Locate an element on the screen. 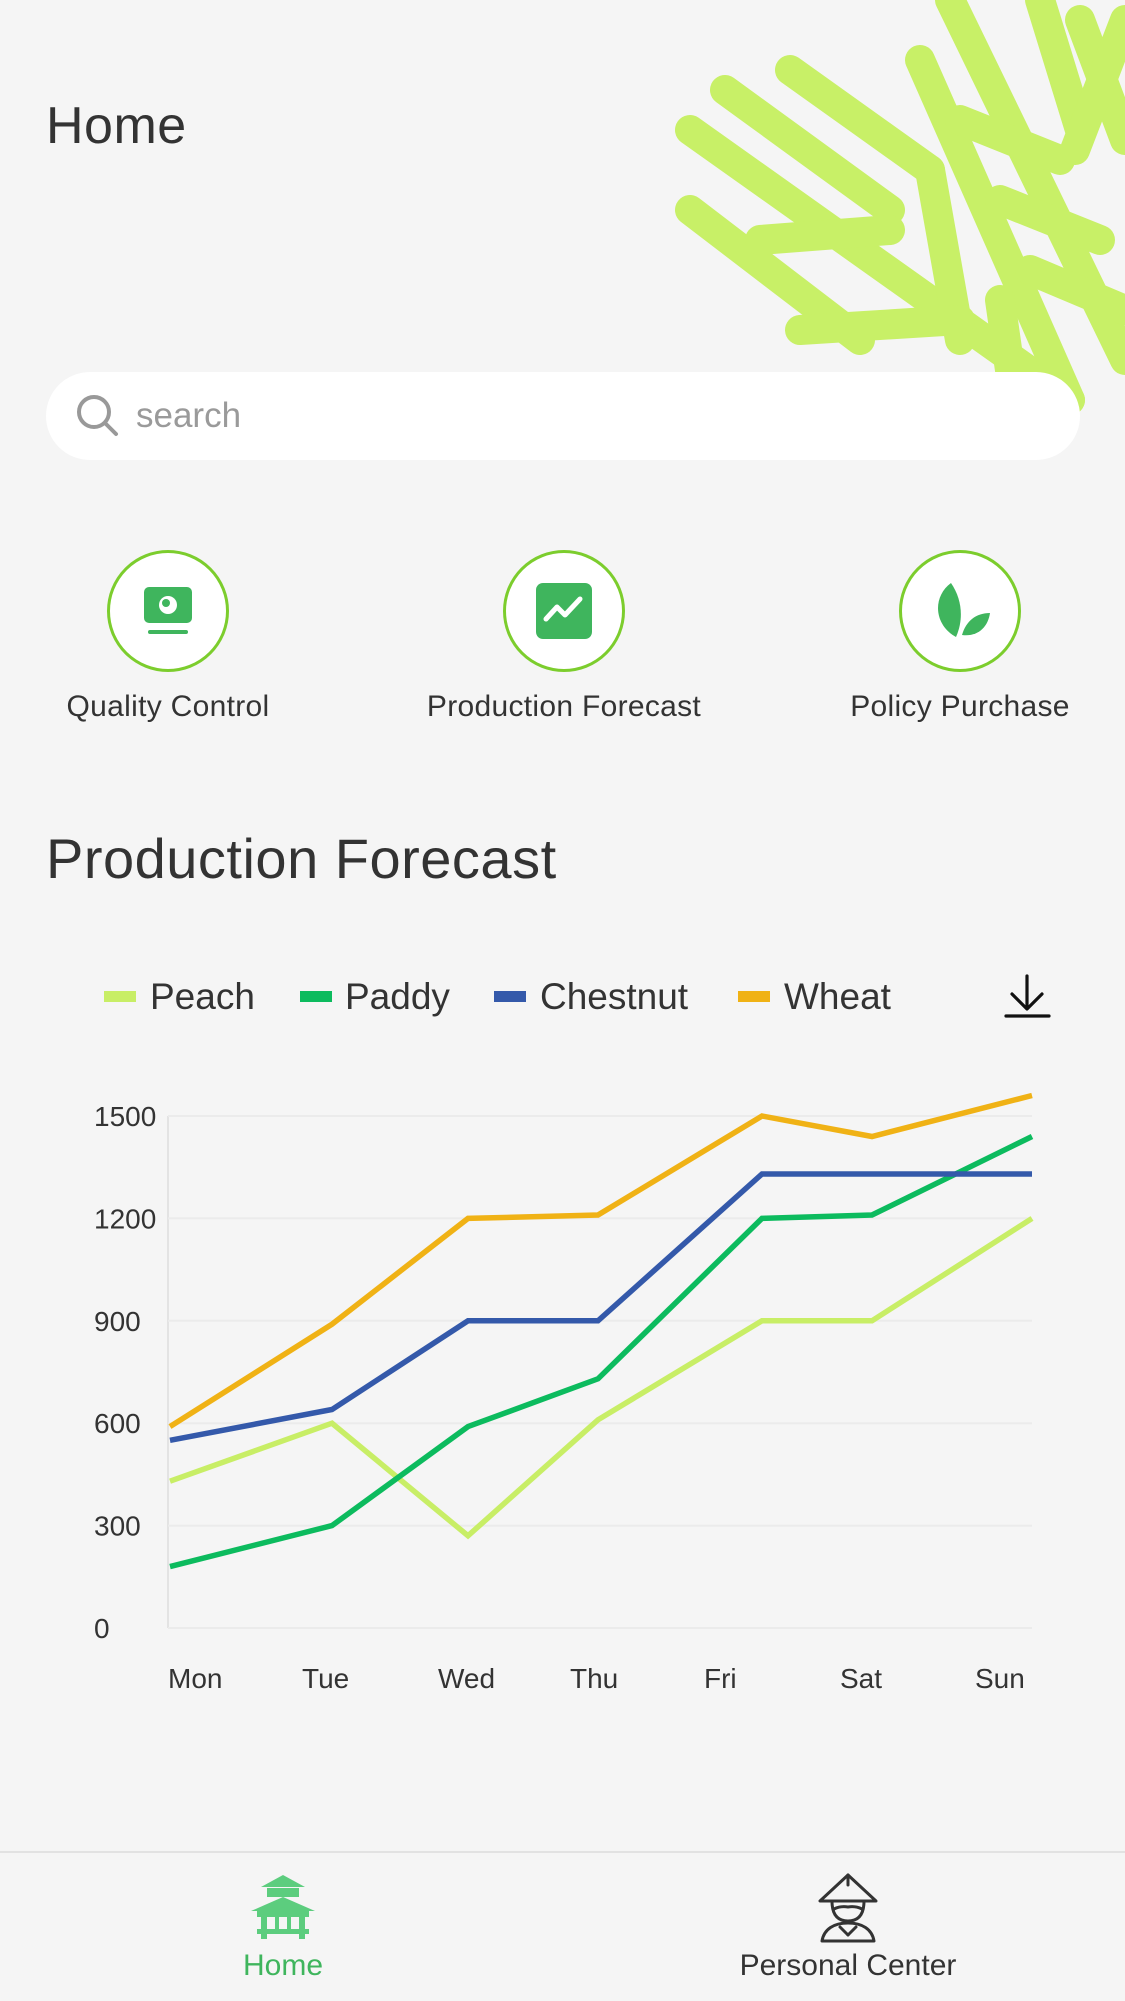  x-tick-label: Tue is located at coordinates (325, 1678).